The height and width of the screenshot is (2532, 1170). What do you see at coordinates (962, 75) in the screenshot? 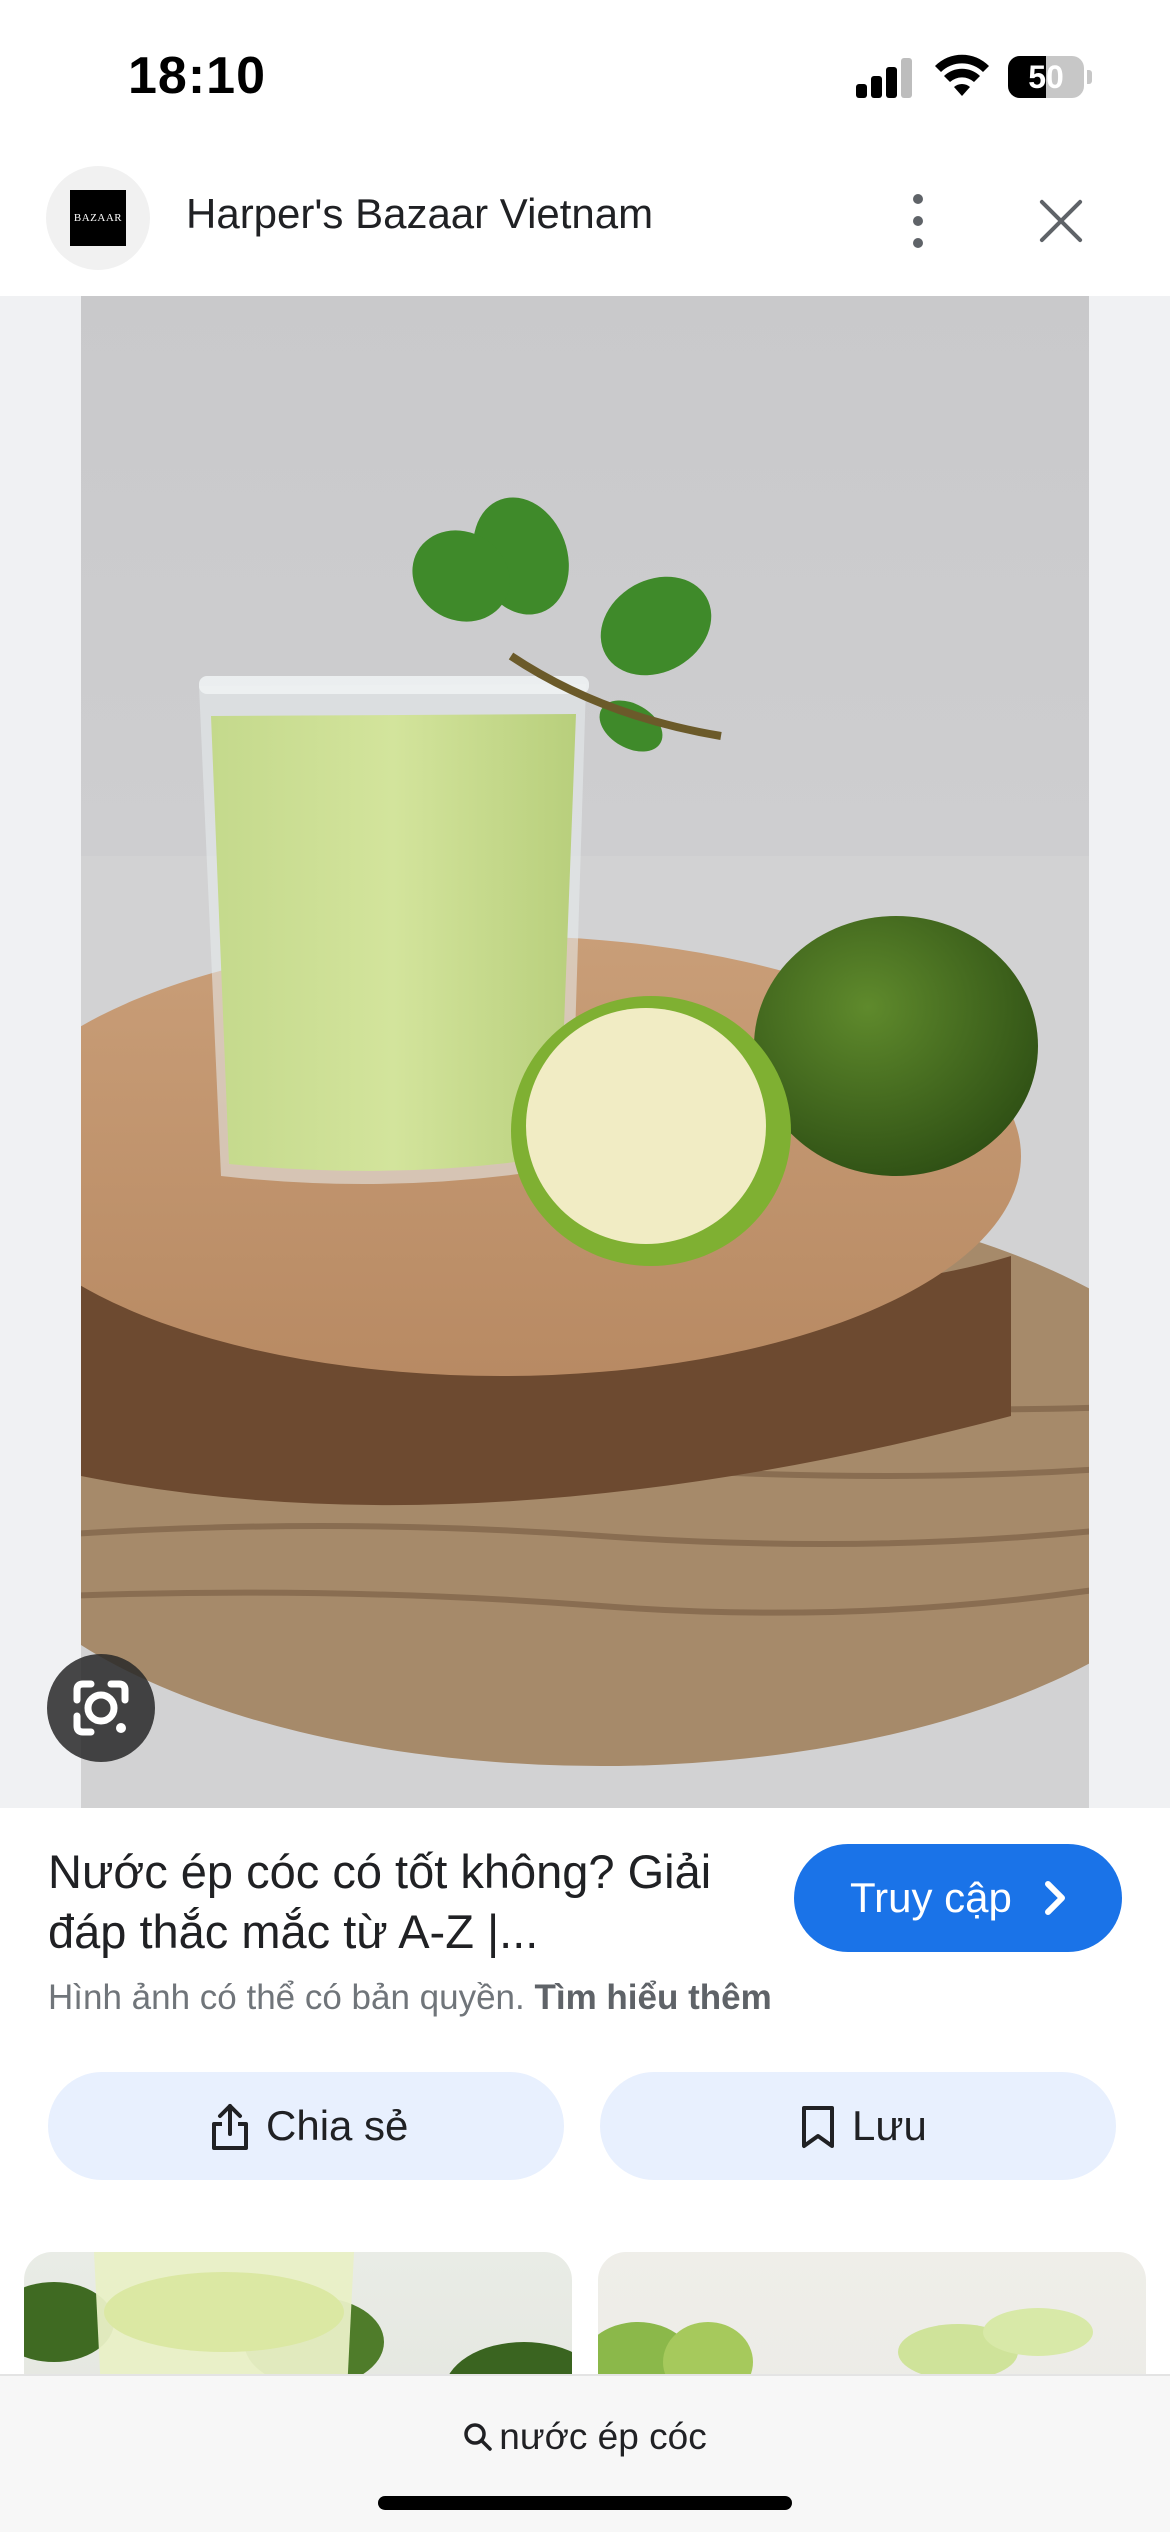
I see `wifi-icon` at bounding box center [962, 75].